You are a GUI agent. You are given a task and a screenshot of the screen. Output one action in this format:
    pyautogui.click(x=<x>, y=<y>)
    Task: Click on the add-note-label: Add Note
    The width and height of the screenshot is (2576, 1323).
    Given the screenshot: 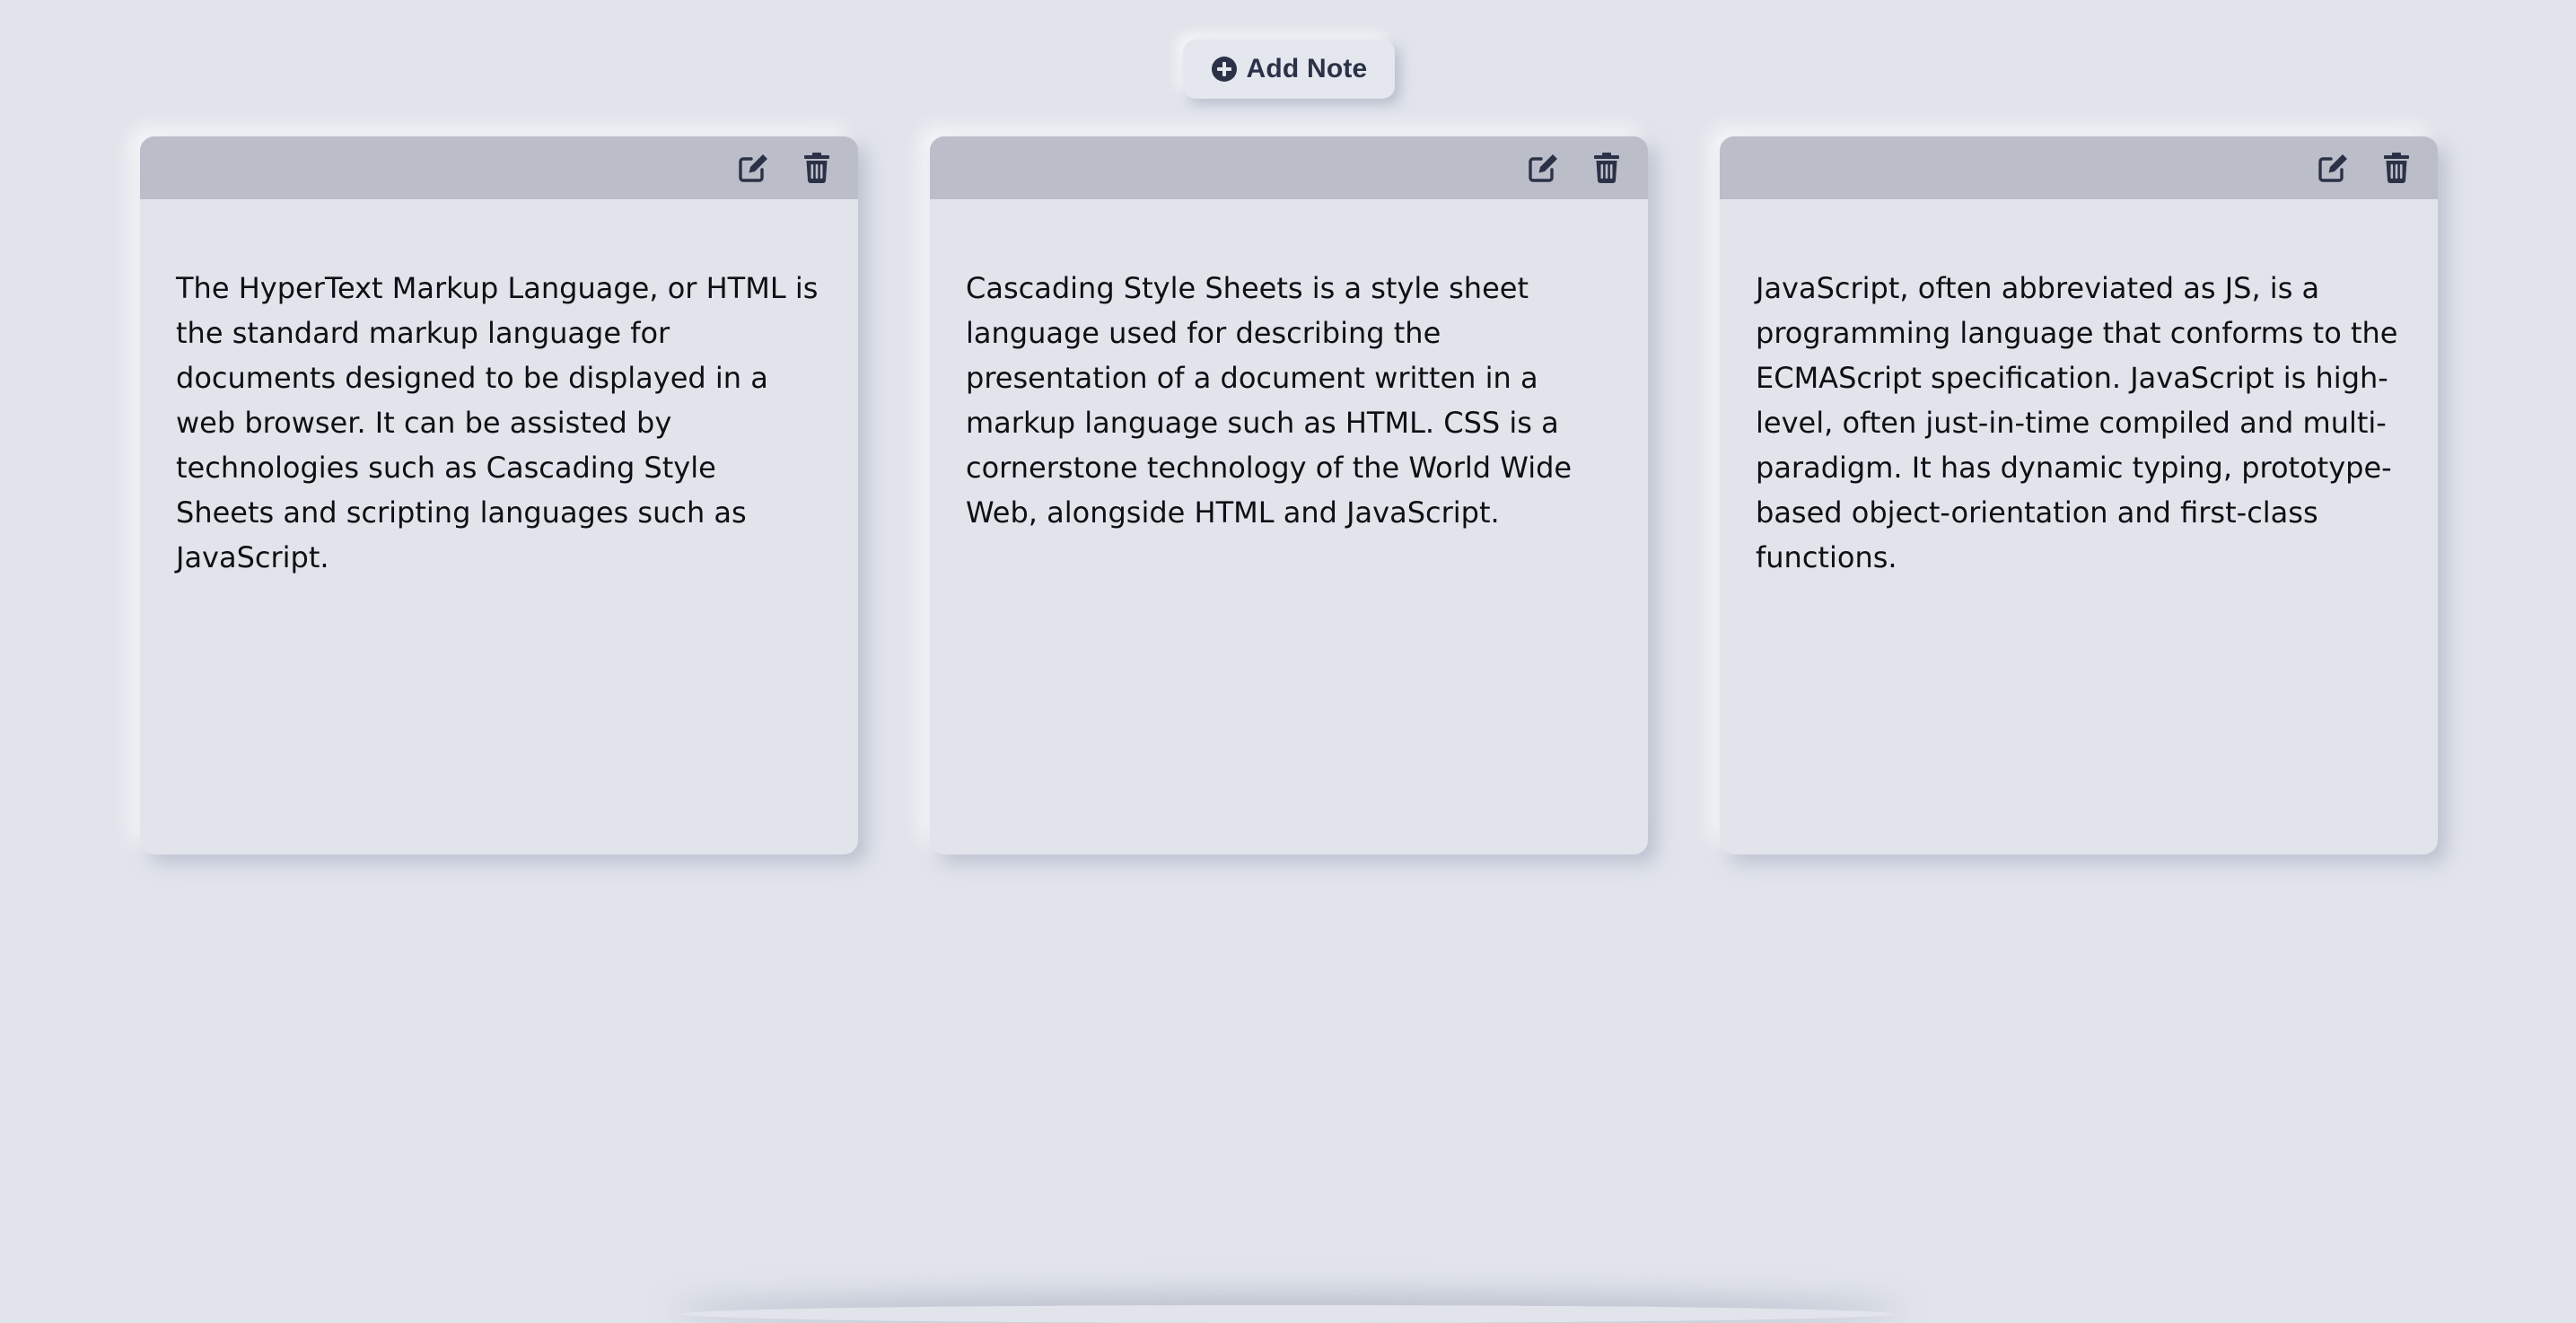 What is the action you would take?
    pyautogui.click(x=1307, y=68)
    